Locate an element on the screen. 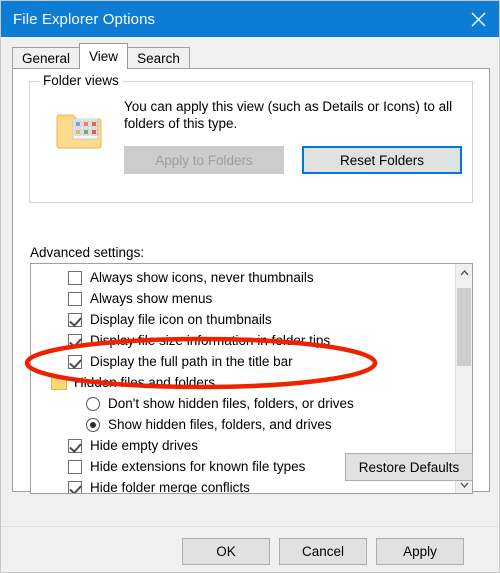 The image size is (500, 573). apply-button: Apply is located at coordinates (420, 551).